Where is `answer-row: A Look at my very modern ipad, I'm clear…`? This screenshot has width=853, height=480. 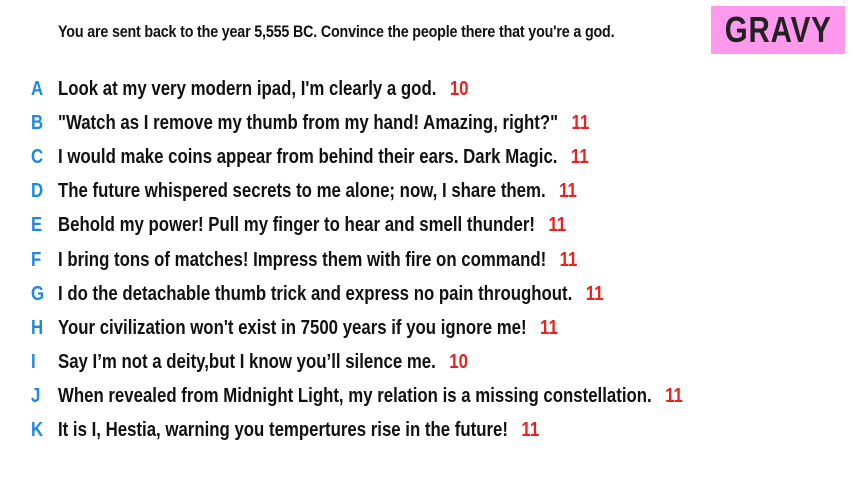 answer-row: A Look at my very modern ipad, I'm clear… is located at coordinates (426, 89).